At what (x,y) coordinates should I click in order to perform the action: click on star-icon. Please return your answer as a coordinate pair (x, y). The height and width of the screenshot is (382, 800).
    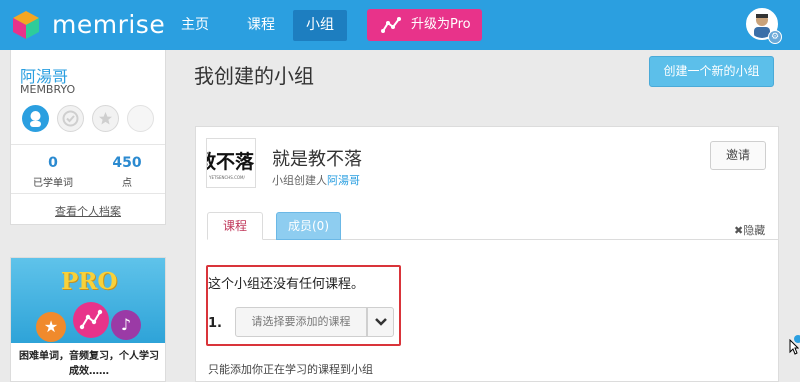
    Looking at the image, I should click on (105, 118).